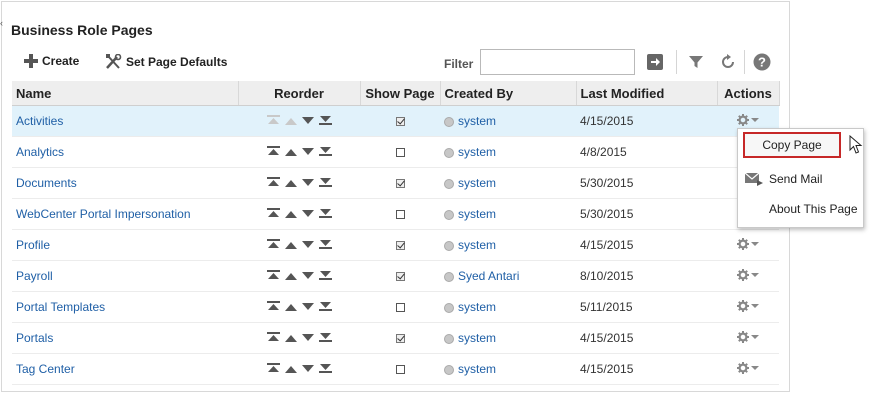  Describe the element at coordinates (103, 214) in the screenshot. I see `page-name-link: WebCenter Portal Impersonation` at that location.